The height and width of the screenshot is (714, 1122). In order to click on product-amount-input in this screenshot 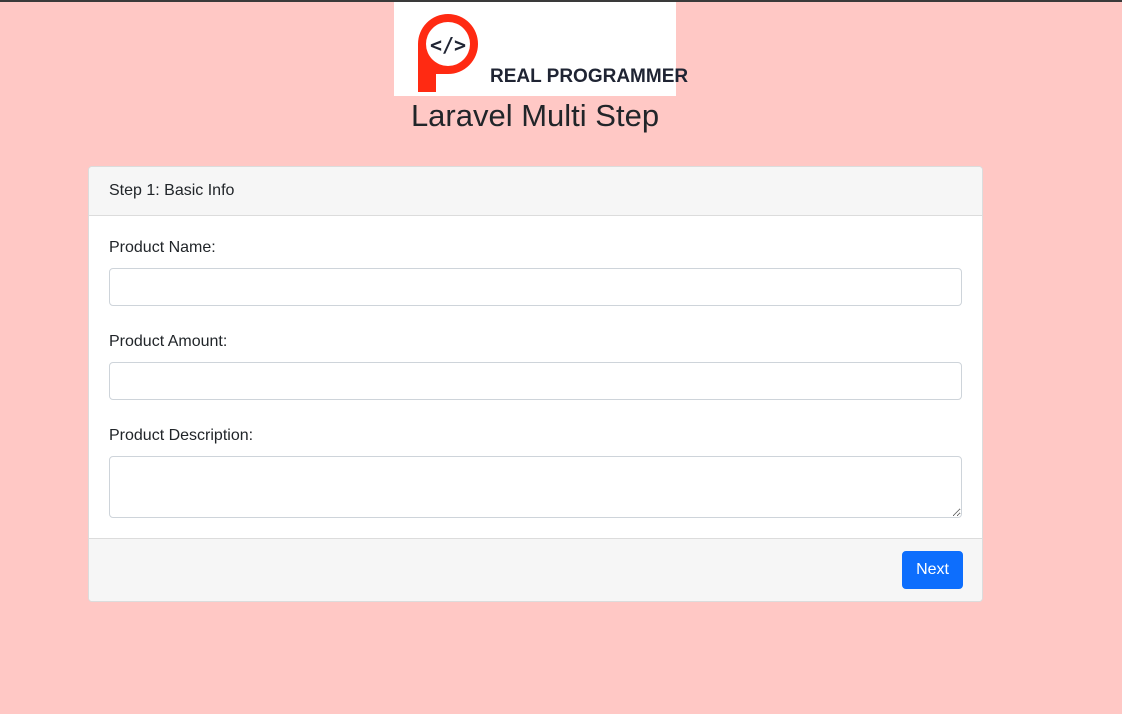, I will do `click(535, 381)`.